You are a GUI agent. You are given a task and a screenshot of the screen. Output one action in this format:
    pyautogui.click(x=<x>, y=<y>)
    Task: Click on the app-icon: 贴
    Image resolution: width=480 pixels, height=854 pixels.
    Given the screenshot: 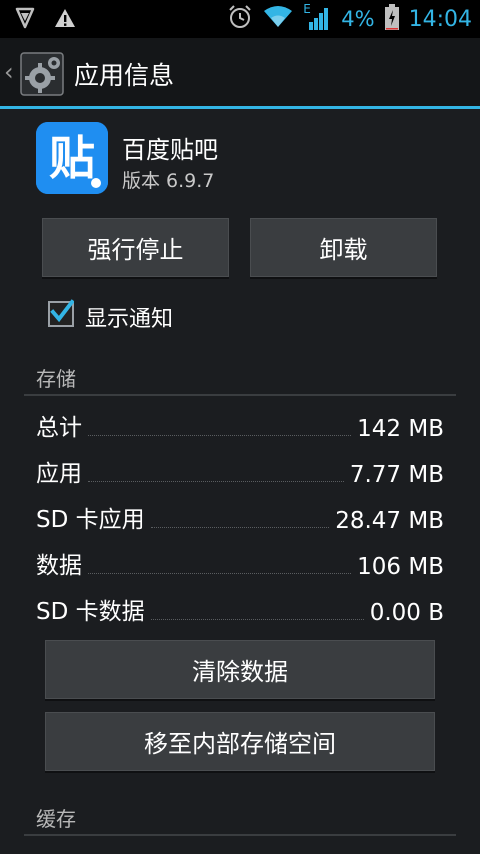 What is the action you would take?
    pyautogui.click(x=72, y=158)
    